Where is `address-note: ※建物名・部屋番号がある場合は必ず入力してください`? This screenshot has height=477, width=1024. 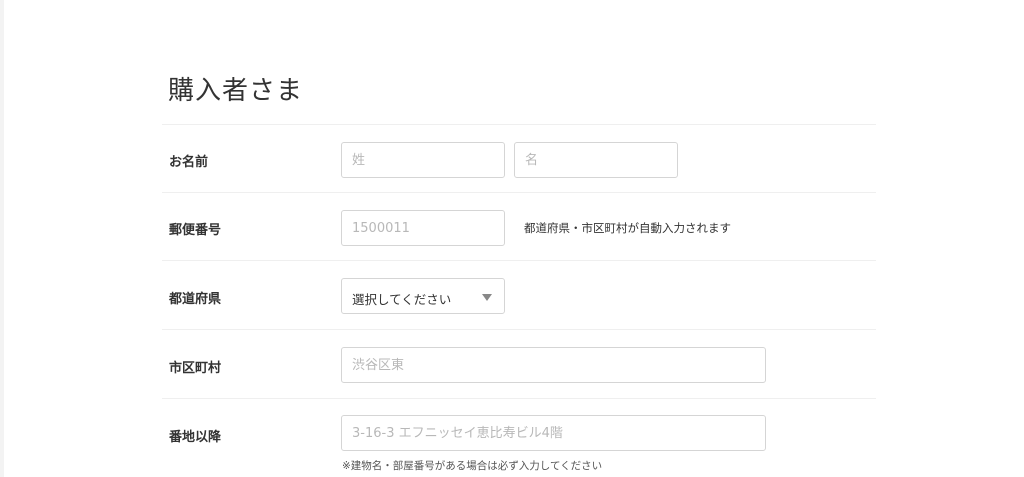
address-note: ※建物名・部屋番号がある場合は必ず入力してください is located at coordinates (472, 466).